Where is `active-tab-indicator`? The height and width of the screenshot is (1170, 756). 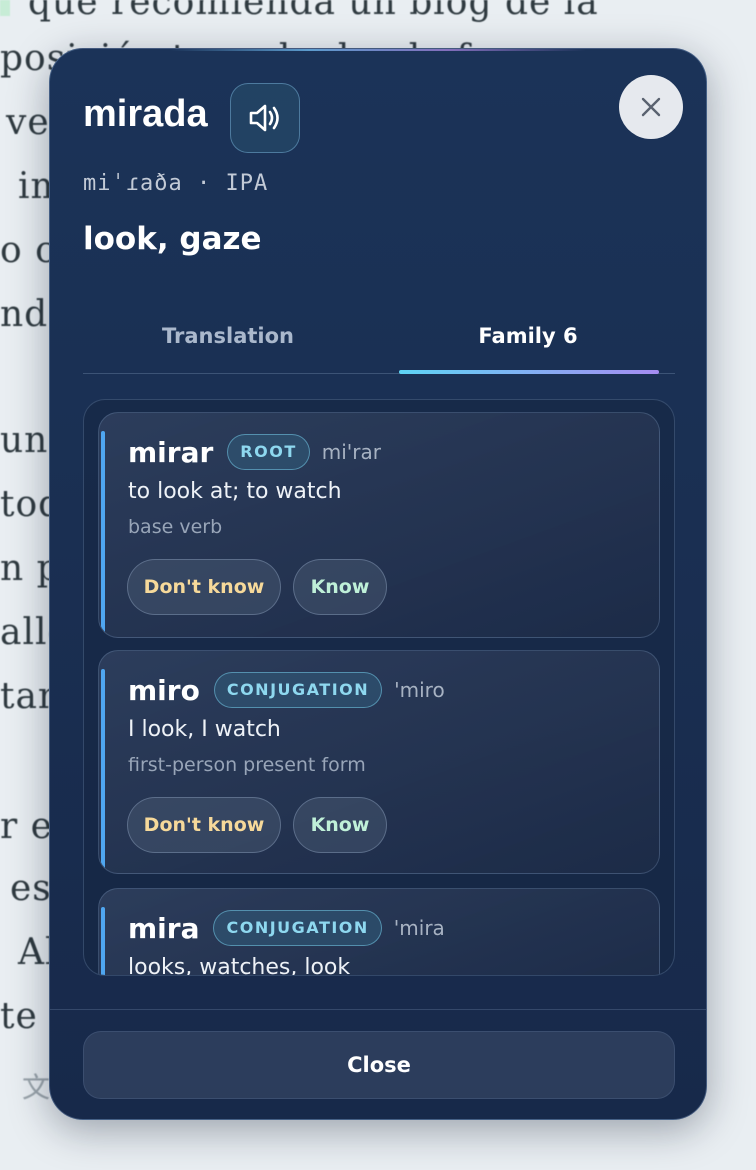
active-tab-indicator is located at coordinates (529, 372).